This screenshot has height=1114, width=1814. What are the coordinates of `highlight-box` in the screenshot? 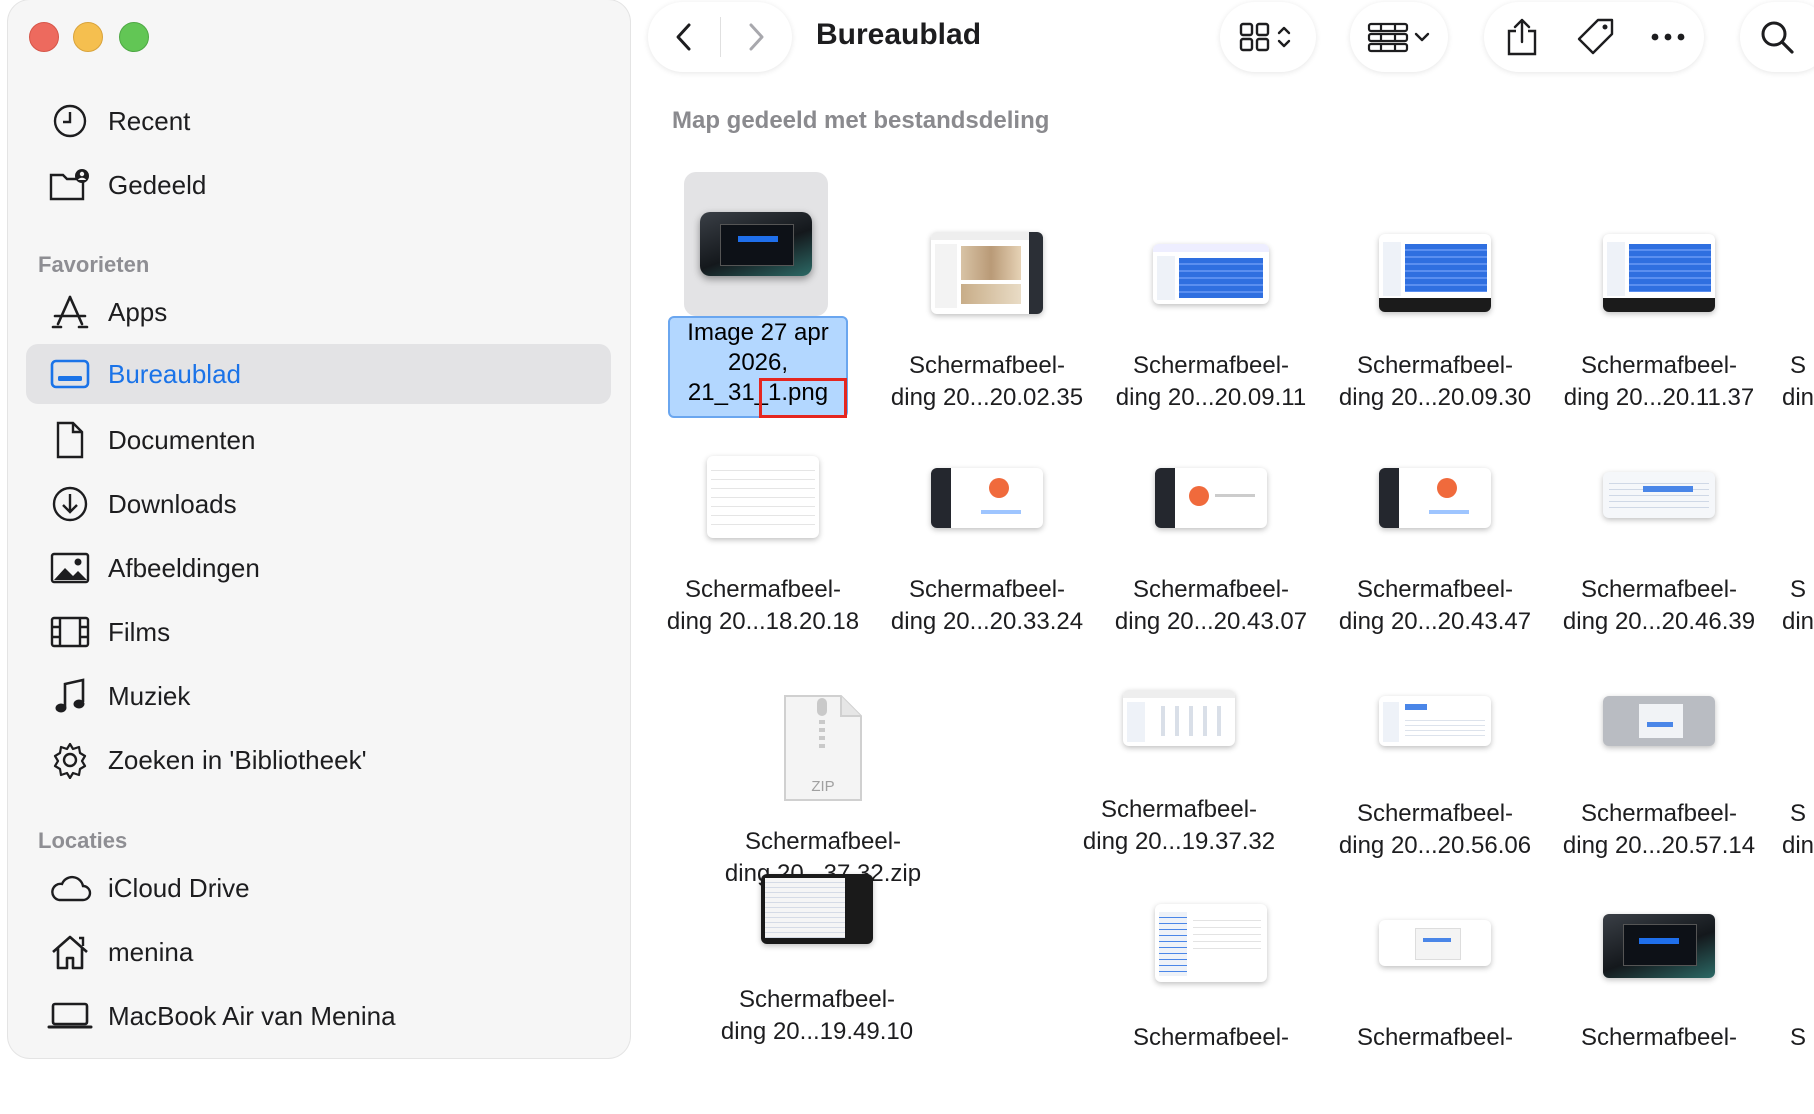 It's located at (803, 398).